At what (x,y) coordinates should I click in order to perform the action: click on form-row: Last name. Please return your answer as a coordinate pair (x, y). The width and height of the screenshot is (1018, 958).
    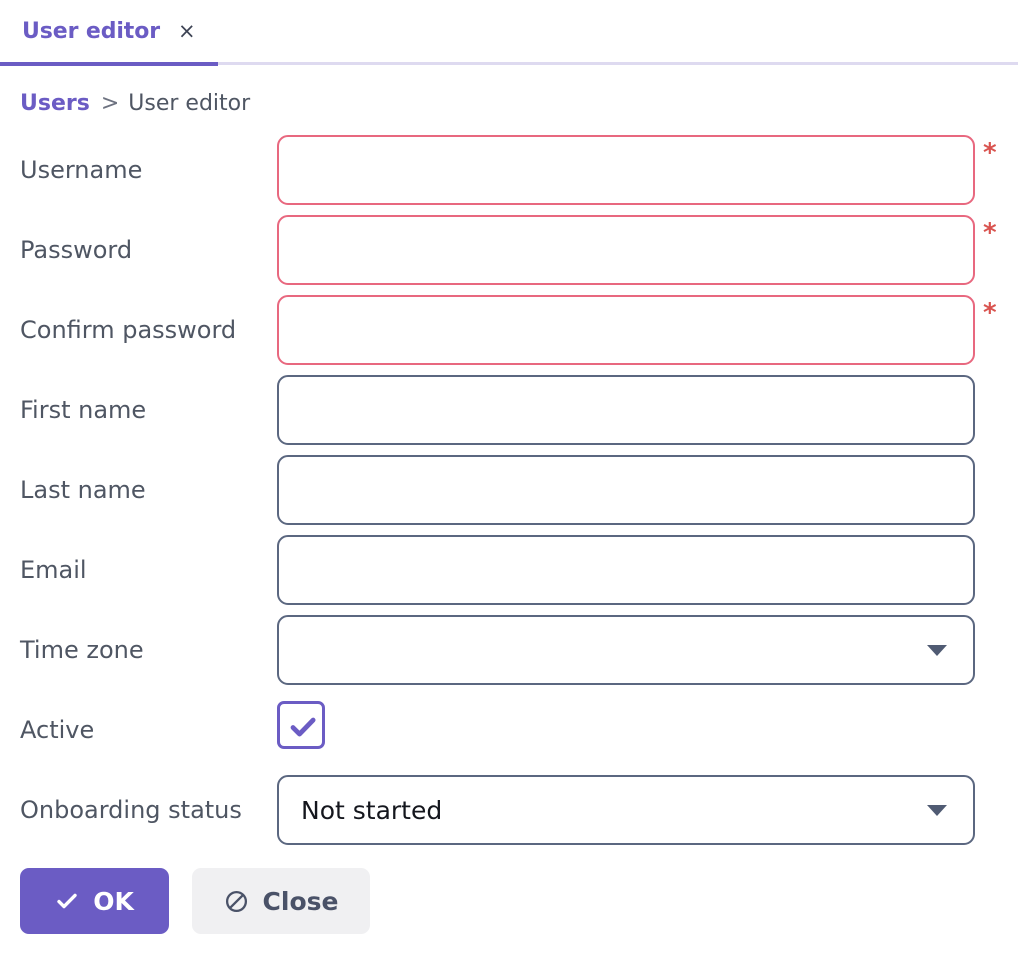
    Looking at the image, I should click on (509, 490).